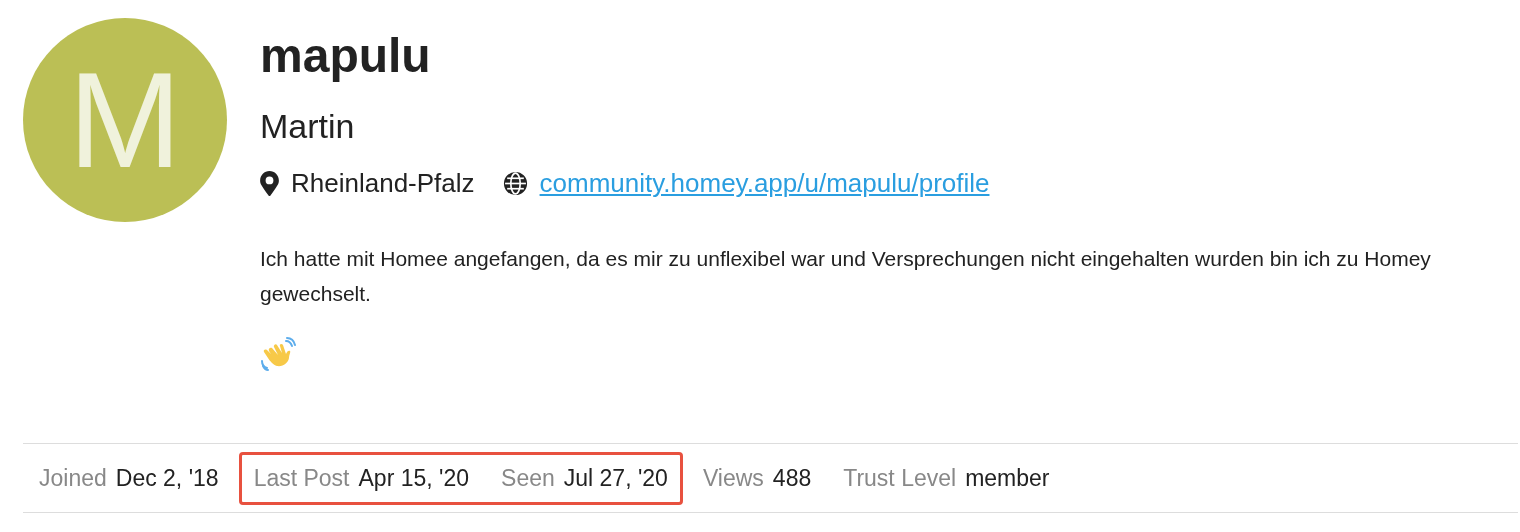  Describe the element at coordinates (615, 478) in the screenshot. I see `stat-value: Jul 27, '20` at that location.